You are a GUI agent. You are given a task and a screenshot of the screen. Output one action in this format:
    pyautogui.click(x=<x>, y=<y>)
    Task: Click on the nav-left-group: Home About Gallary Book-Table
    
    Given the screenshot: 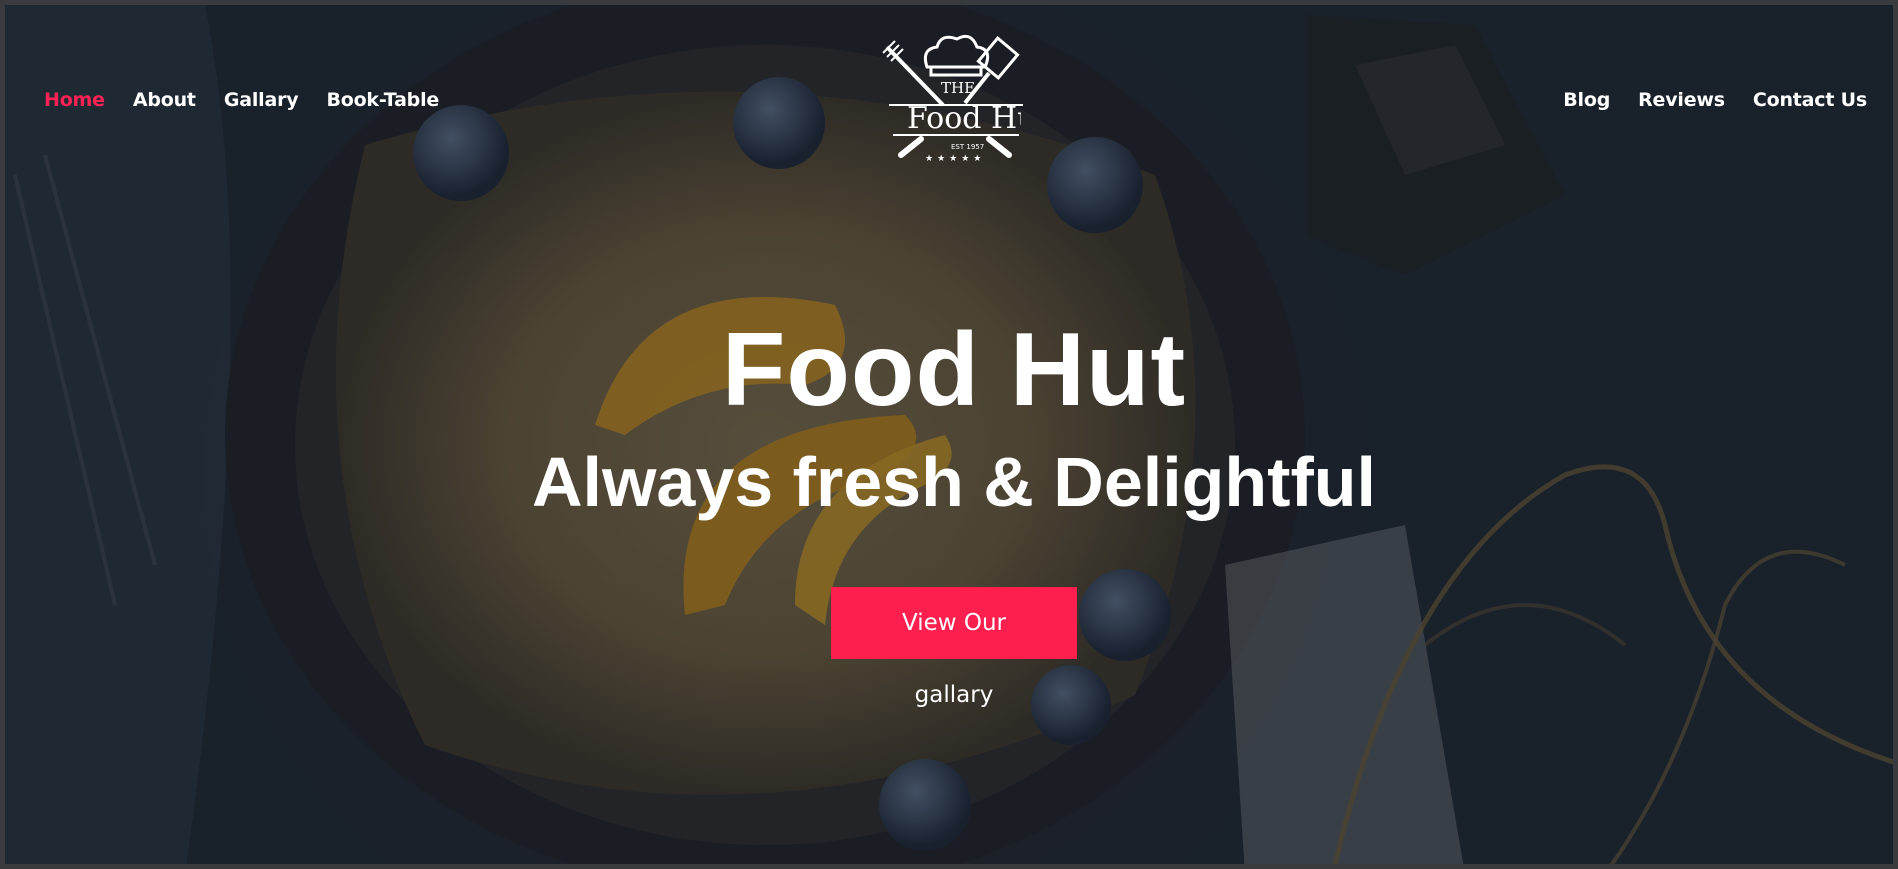 What is the action you would take?
    pyautogui.click(x=241, y=100)
    